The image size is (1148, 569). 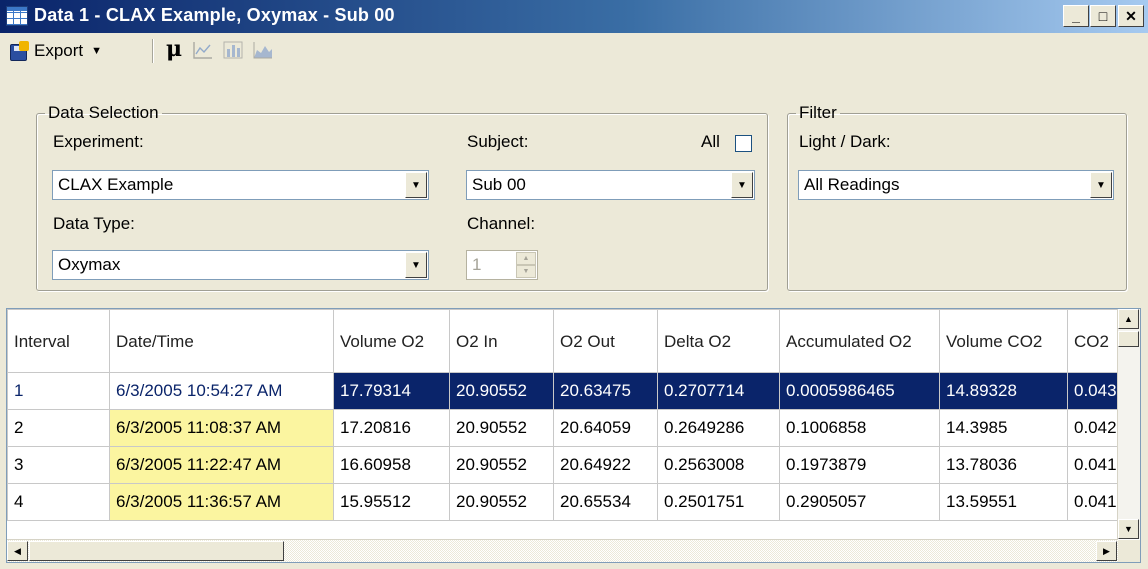 What do you see at coordinates (610, 185) in the screenshot?
I see `subject-select: Sub 00 ▼` at bounding box center [610, 185].